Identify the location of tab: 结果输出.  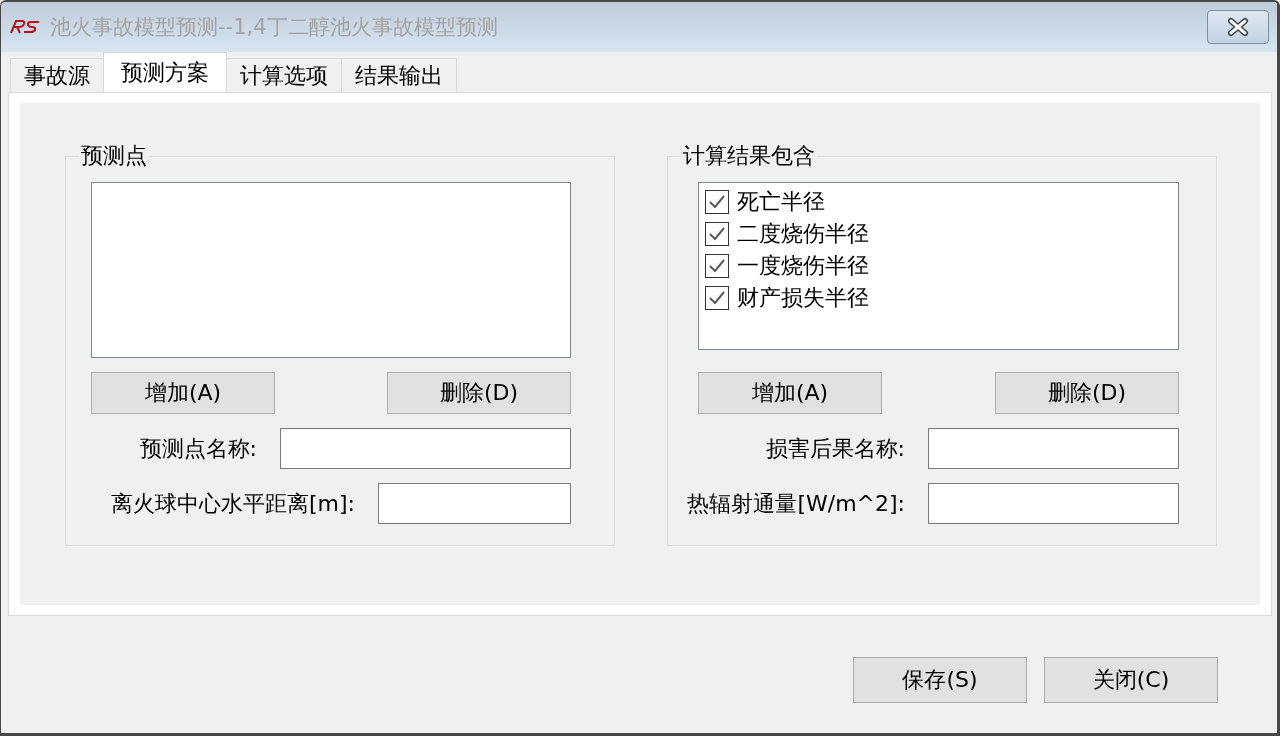
(399, 75).